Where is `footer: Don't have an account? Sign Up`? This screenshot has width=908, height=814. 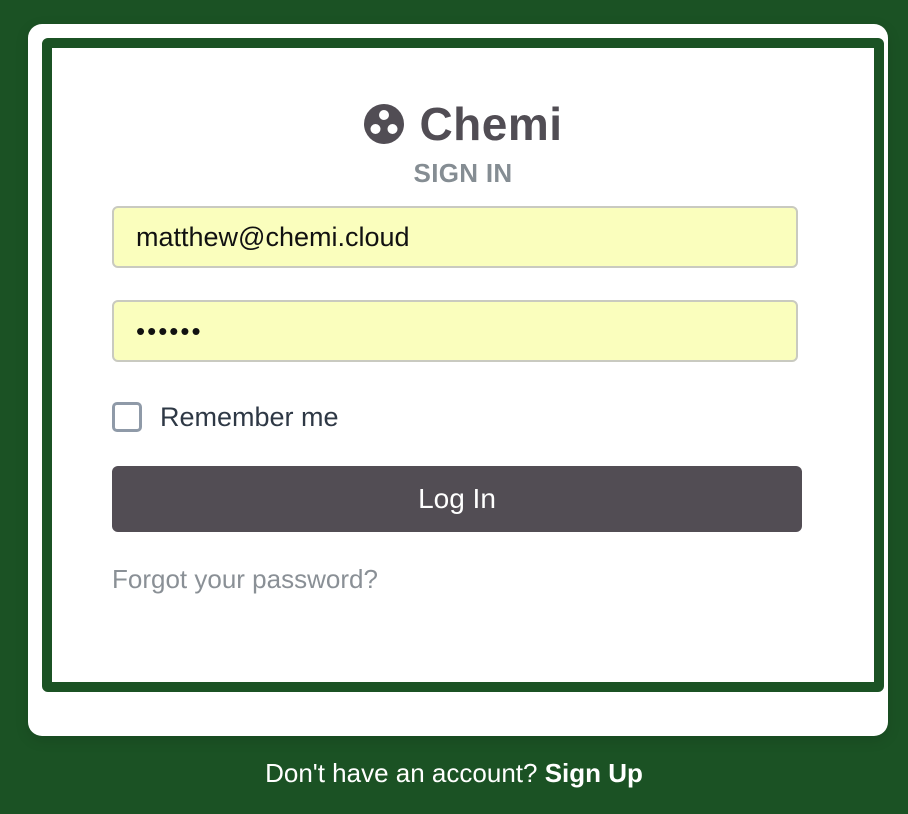 footer: Don't have an account? Sign Up is located at coordinates (454, 773).